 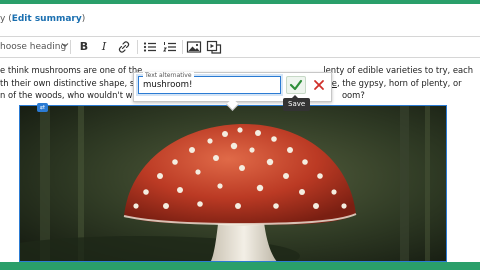 I want to click on summary-prefix: y, so click(x=3, y=19).